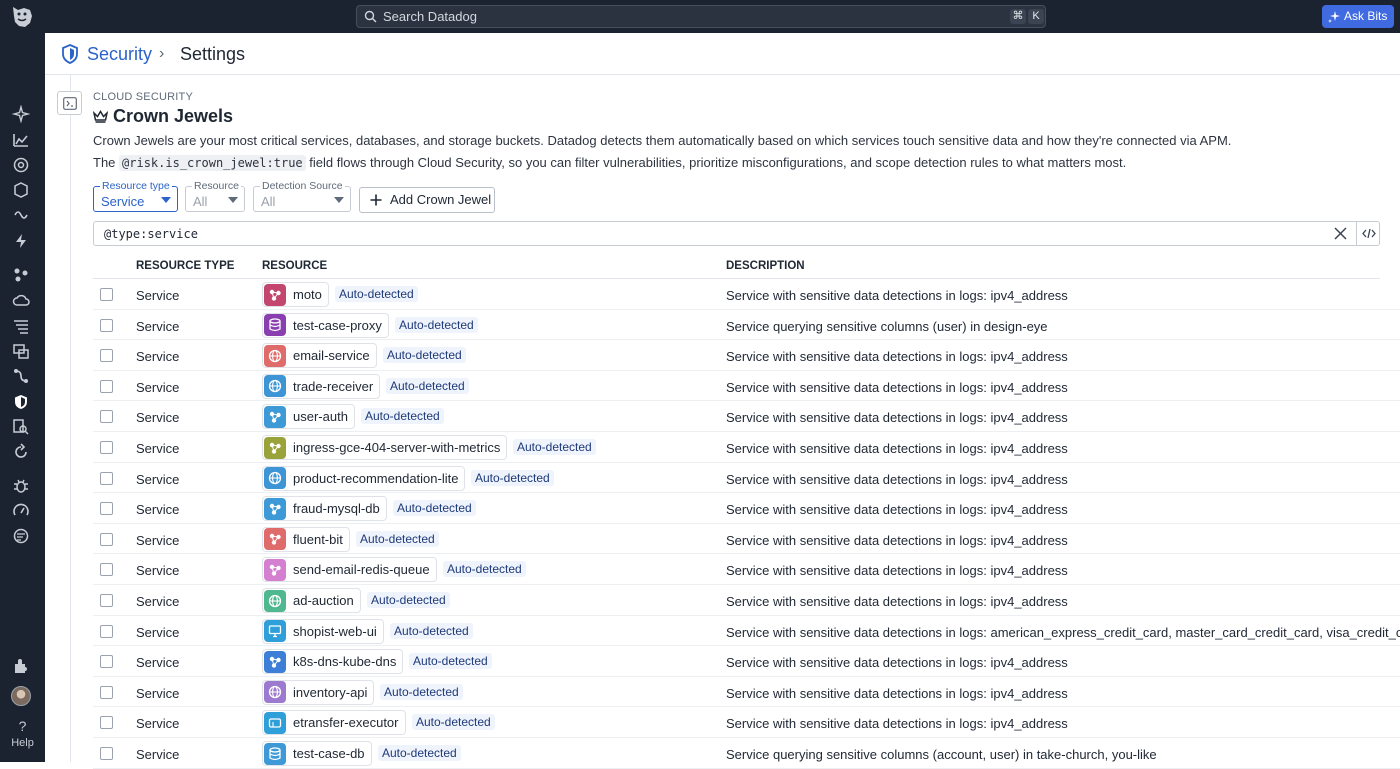 The width and height of the screenshot is (1400, 769). What do you see at coordinates (21, 696) in the screenshot?
I see `user-avatar` at bounding box center [21, 696].